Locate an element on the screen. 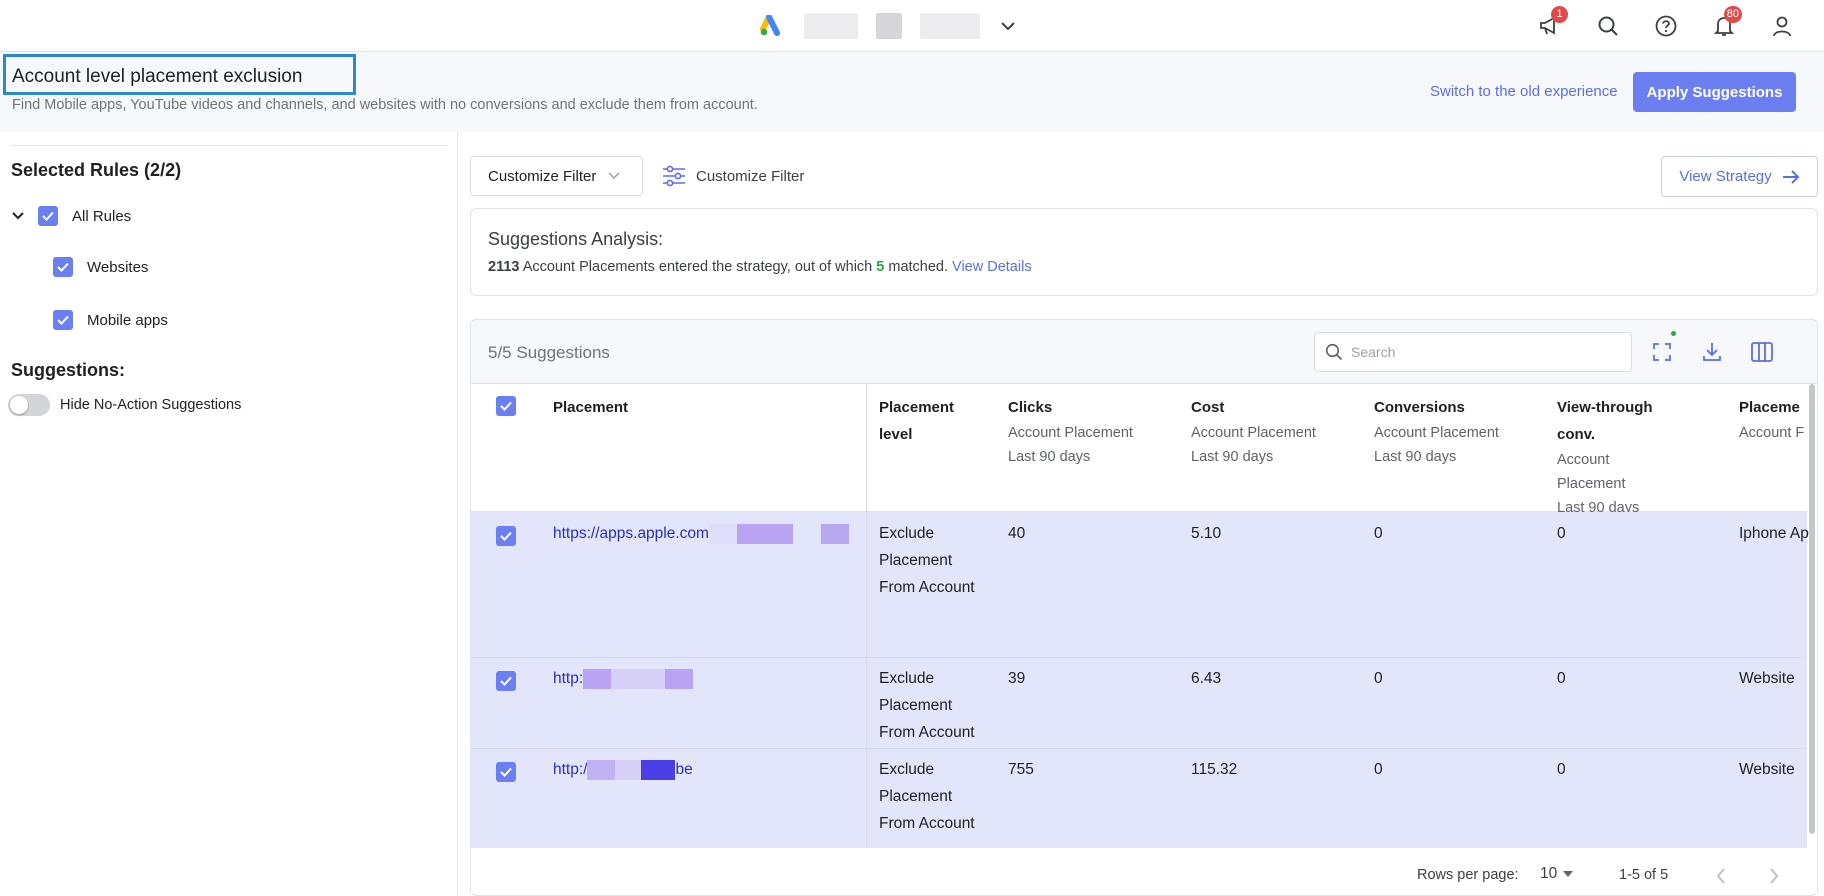  columns-icon is located at coordinates (1762, 352).